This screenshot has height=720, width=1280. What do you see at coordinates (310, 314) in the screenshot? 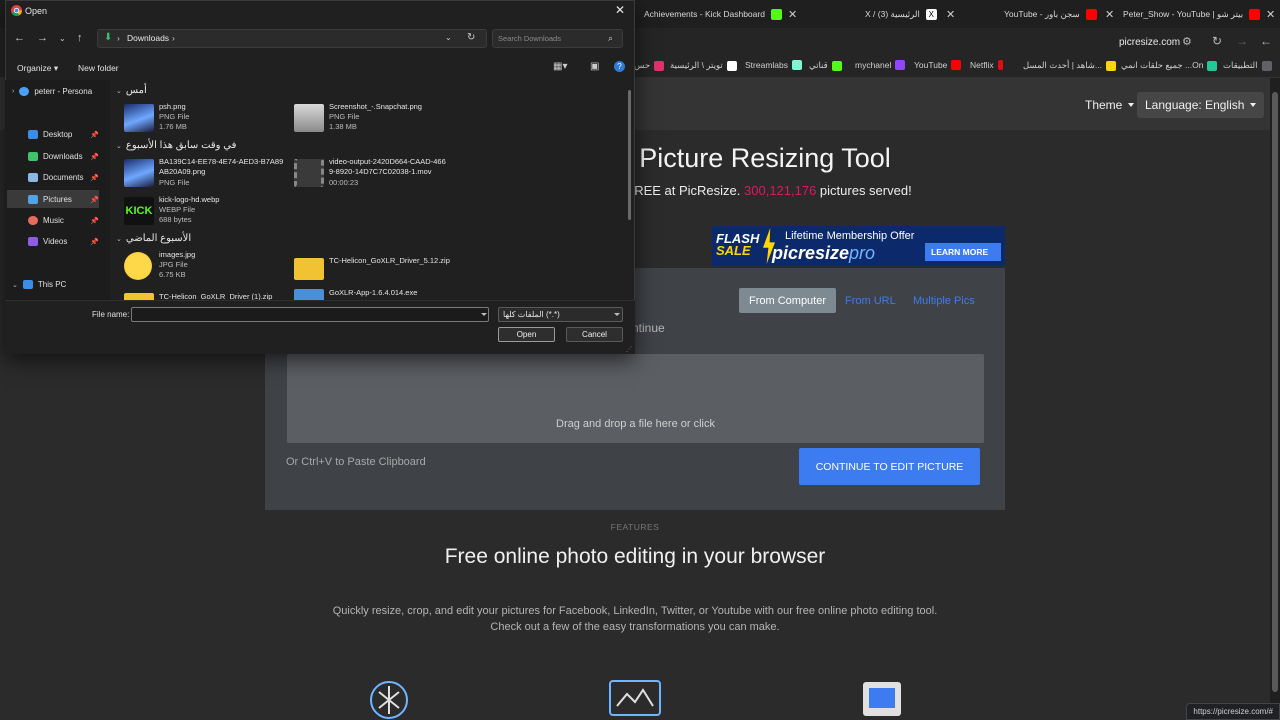
I see `file-name-input` at bounding box center [310, 314].